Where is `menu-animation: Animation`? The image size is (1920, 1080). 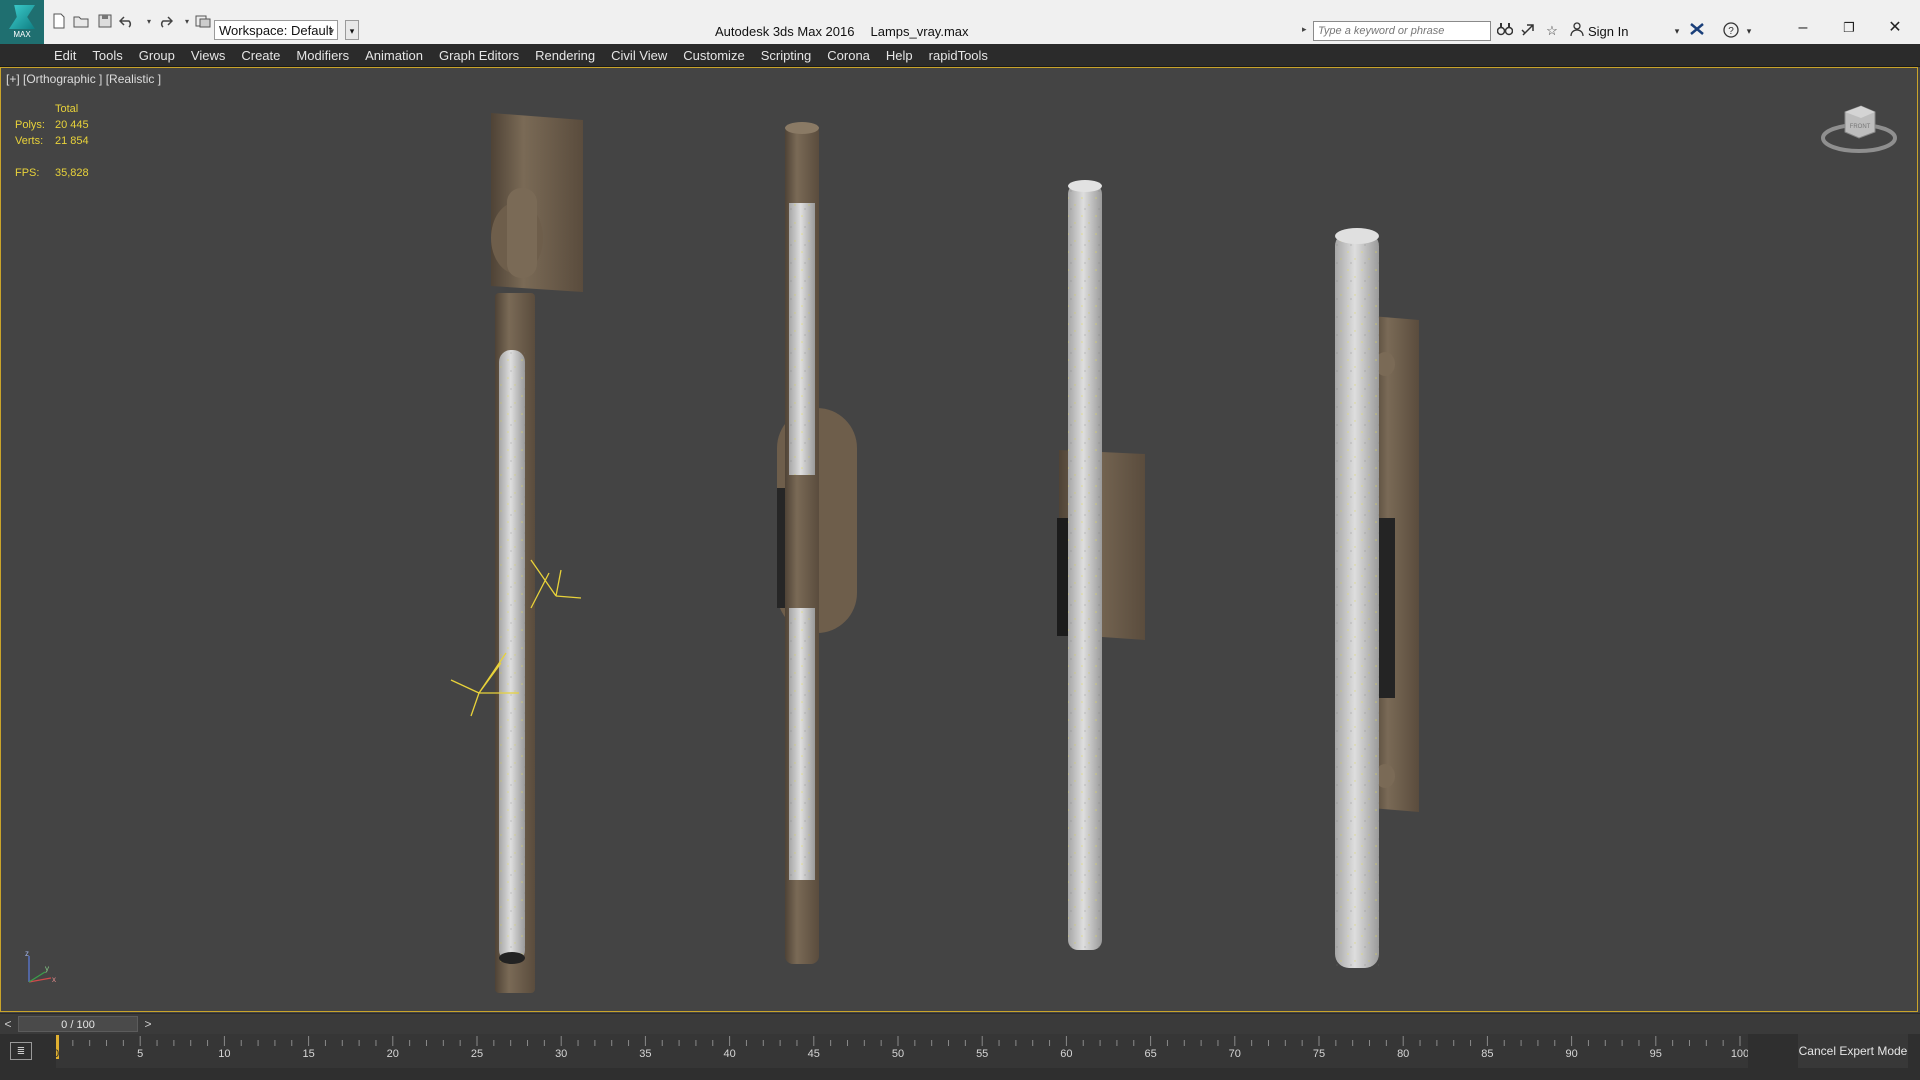
menu-animation: Animation is located at coordinates (394, 55).